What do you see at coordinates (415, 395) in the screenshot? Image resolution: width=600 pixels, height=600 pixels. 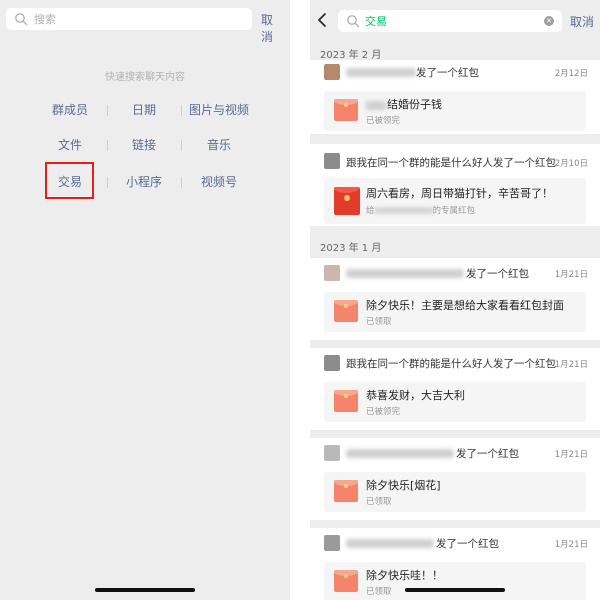 I see `packet-title: 恭喜发财，大吉大利` at bounding box center [415, 395].